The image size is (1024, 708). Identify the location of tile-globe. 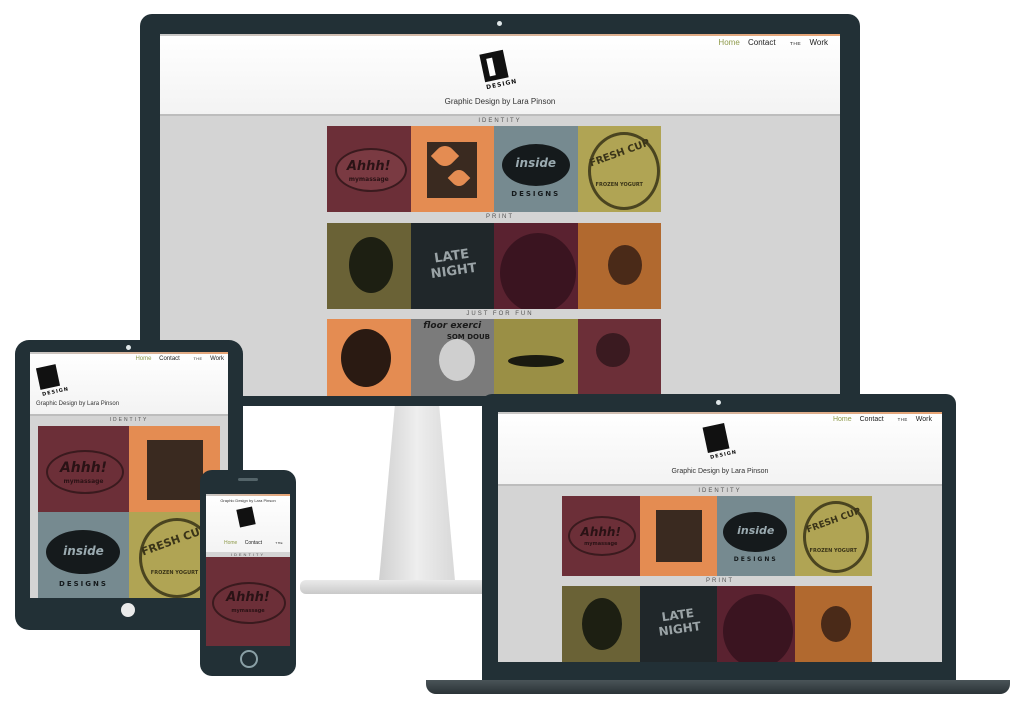
(619, 357).